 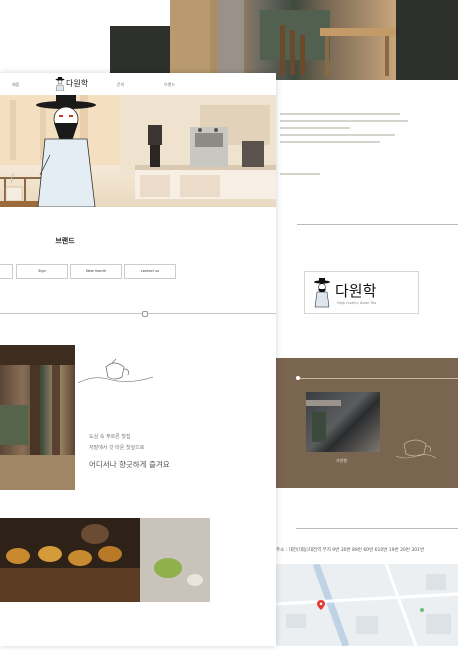 What do you see at coordinates (366, 605) in the screenshot?
I see `location-map` at bounding box center [366, 605].